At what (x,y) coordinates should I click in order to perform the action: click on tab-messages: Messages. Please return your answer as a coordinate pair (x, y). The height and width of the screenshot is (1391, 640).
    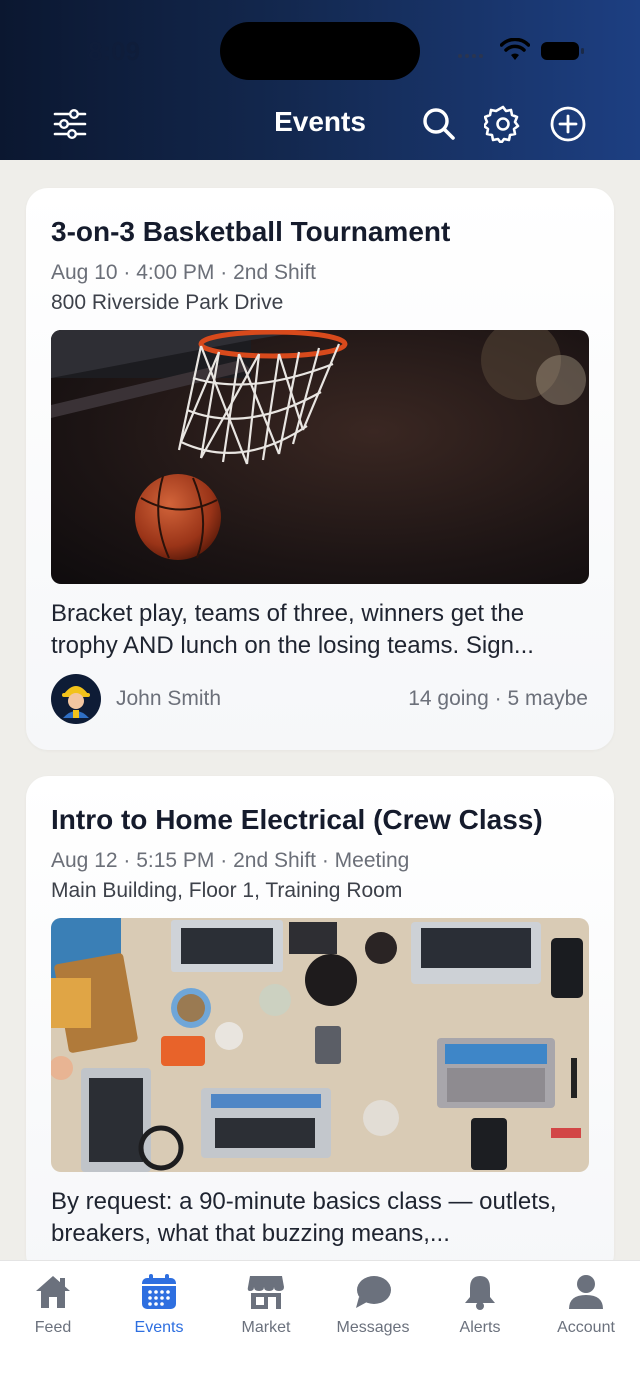
    Looking at the image, I should click on (373, 1305).